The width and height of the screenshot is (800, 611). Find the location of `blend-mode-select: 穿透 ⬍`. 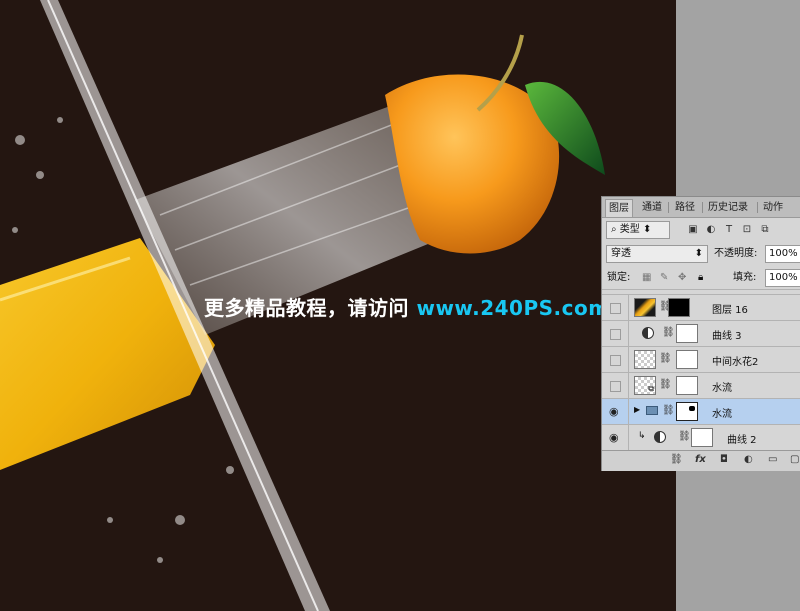

blend-mode-select: 穿透 ⬍ is located at coordinates (657, 254).